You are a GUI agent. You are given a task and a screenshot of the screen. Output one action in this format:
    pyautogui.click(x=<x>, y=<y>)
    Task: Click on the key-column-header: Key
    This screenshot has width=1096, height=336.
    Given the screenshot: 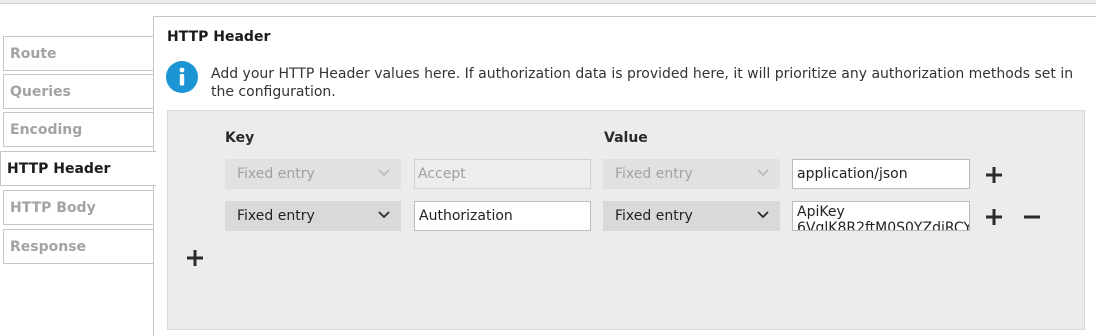 What is the action you would take?
    pyautogui.click(x=240, y=138)
    